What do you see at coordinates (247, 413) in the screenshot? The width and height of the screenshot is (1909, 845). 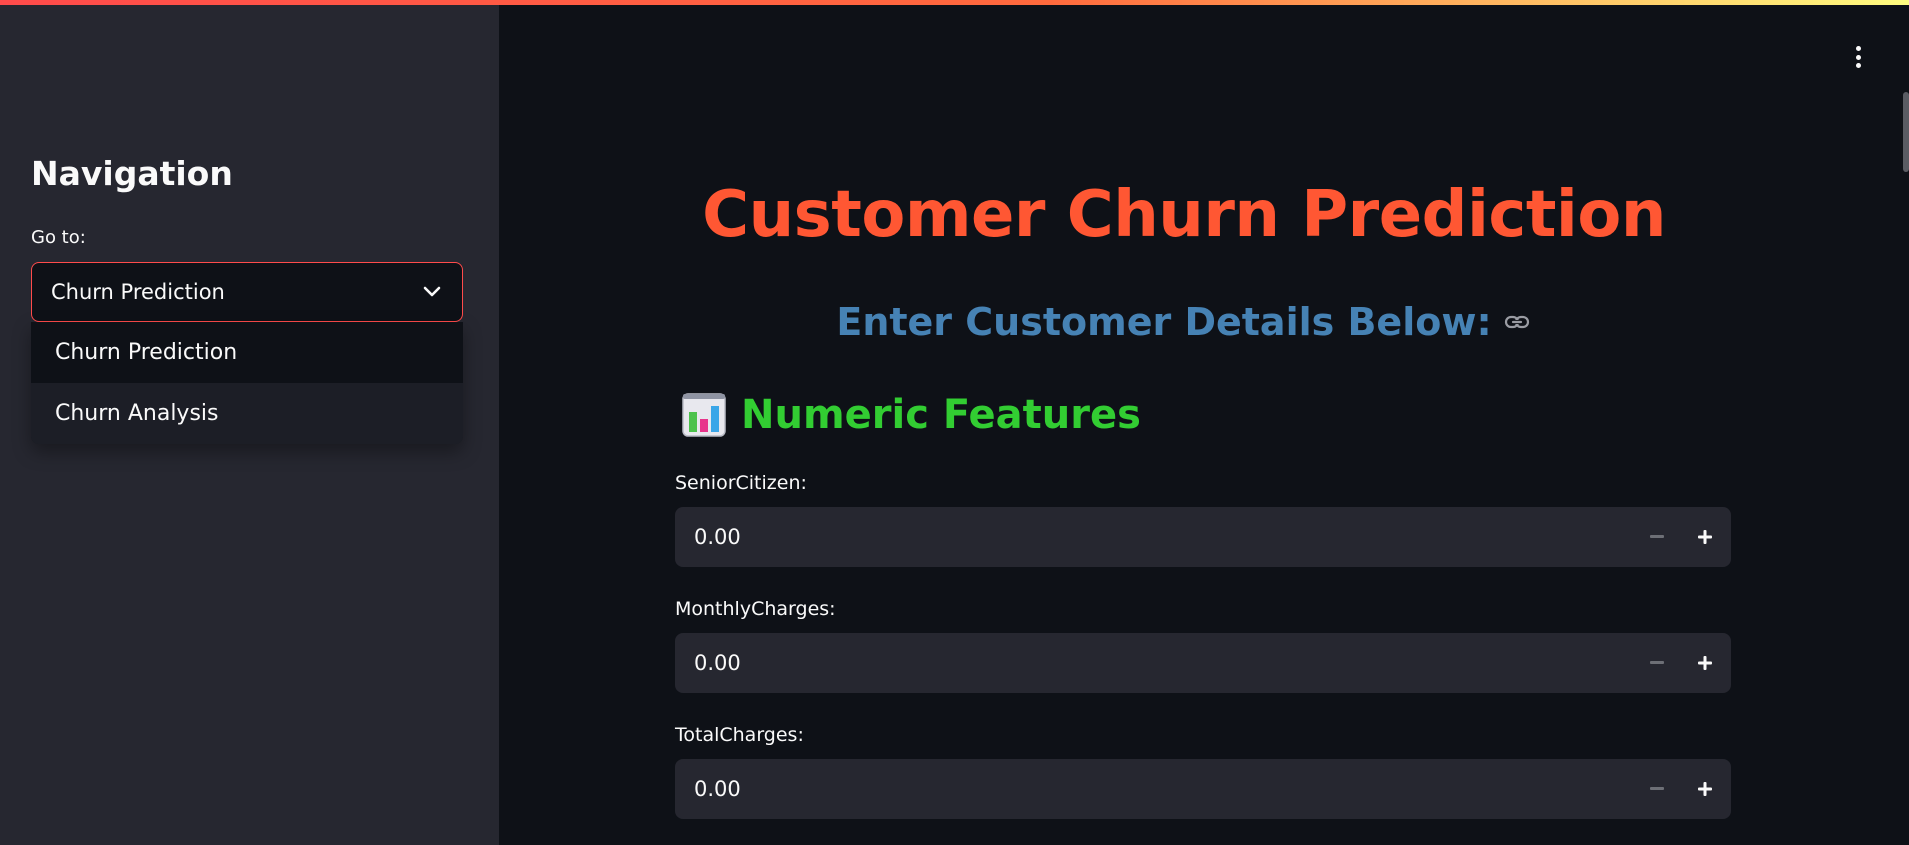 I see `option-churn-analysis: Churn Analysis` at bounding box center [247, 413].